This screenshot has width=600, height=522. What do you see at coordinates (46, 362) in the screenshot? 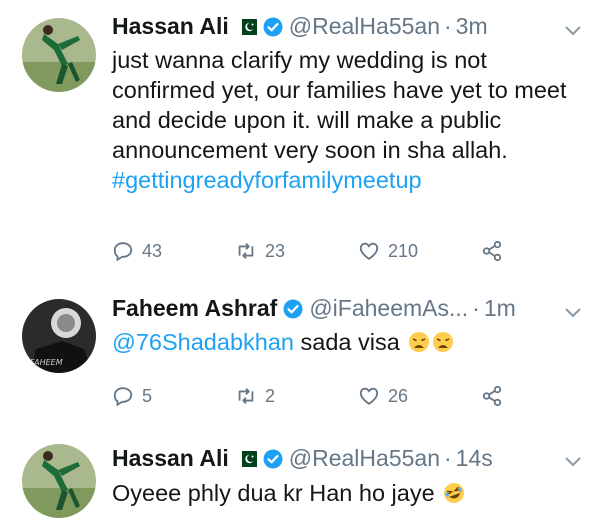
I see `avatar-jersey-text: FAHEEM` at bounding box center [46, 362].